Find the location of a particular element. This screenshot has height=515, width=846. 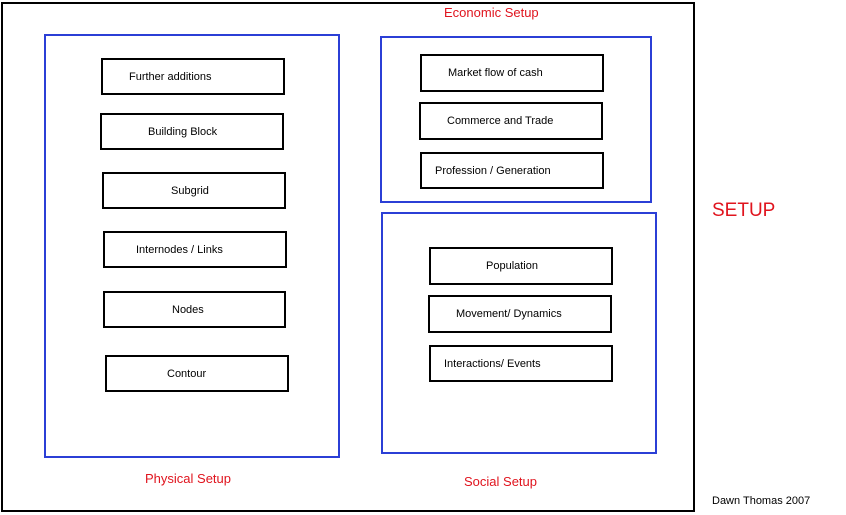

box-label: Internodes / Links is located at coordinates (179, 249).